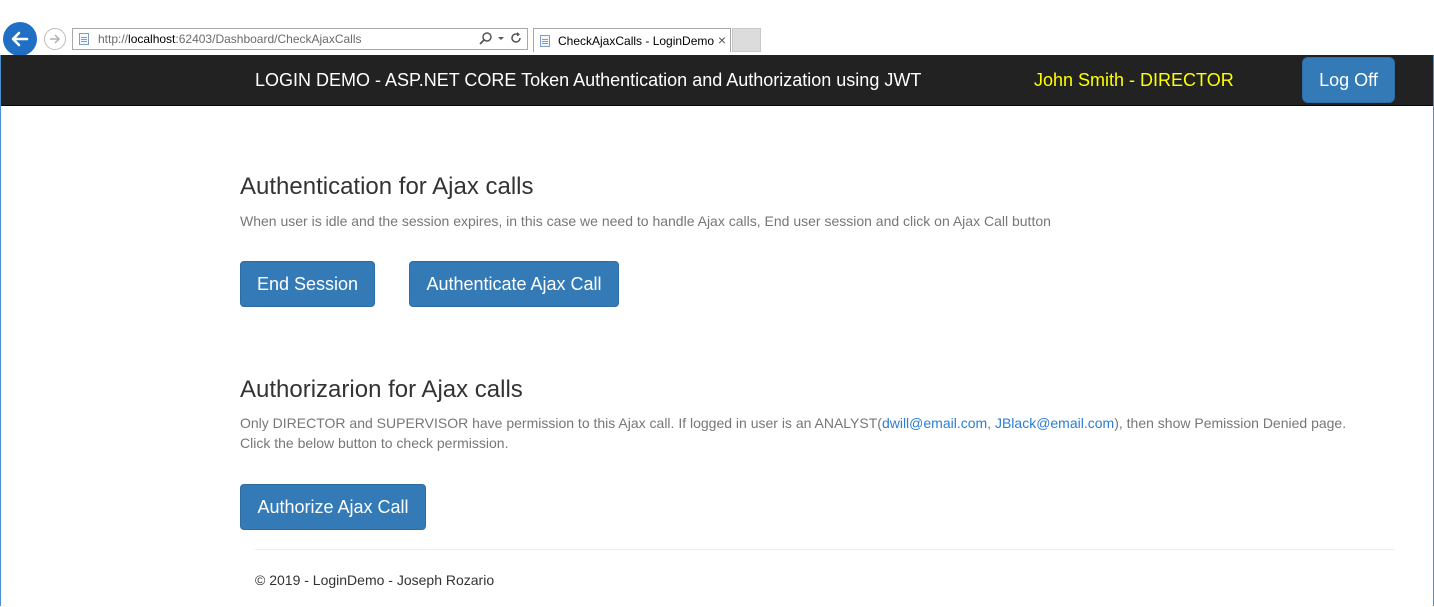  Describe the element at coordinates (825, 549) in the screenshot. I see `footer-divider` at that location.